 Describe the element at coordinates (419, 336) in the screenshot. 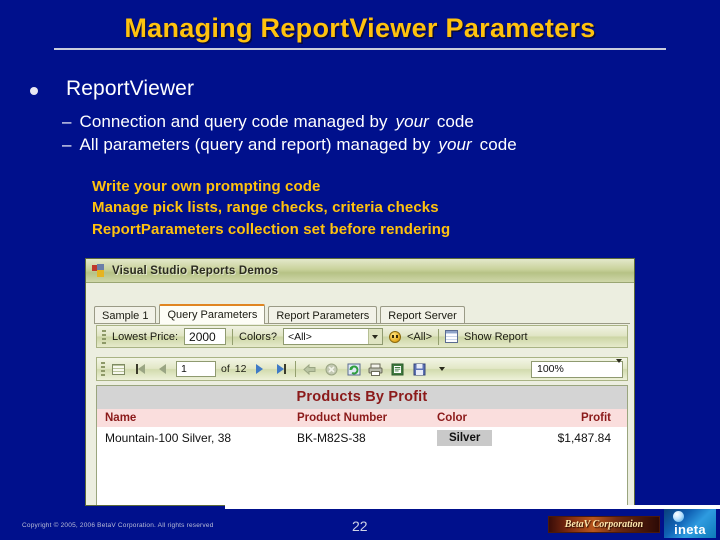

I see `second-filter-value: <All>` at that location.